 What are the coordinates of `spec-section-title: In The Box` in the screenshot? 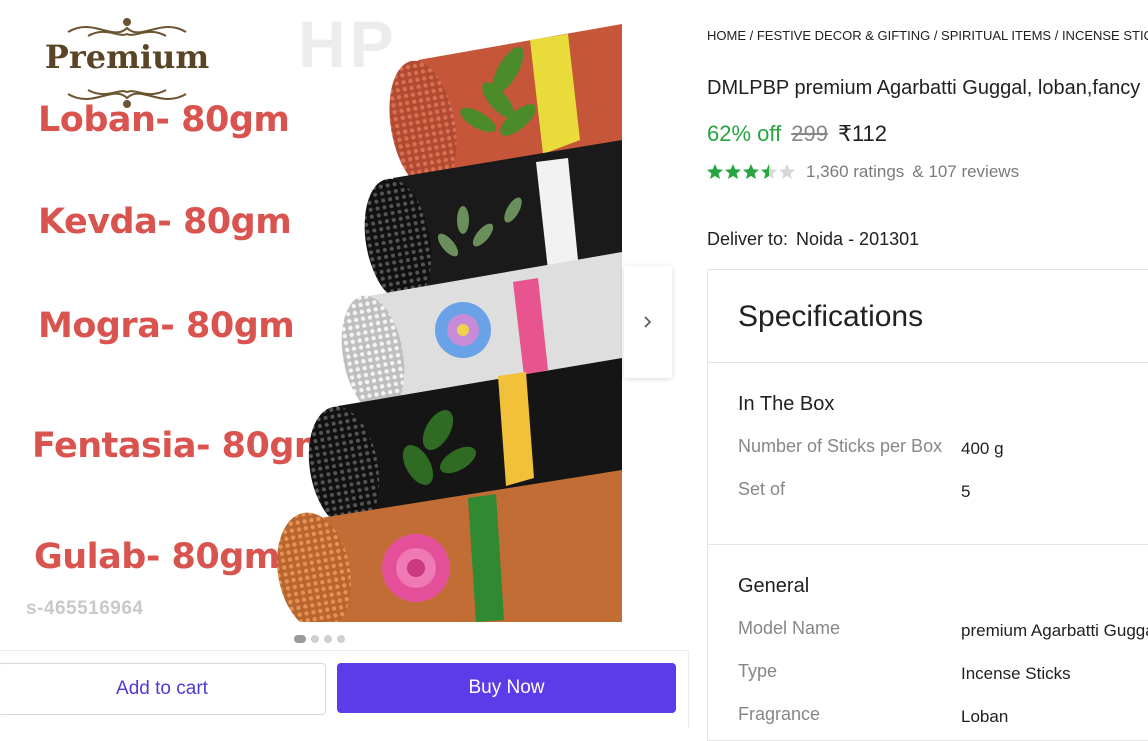 It's located at (786, 404).